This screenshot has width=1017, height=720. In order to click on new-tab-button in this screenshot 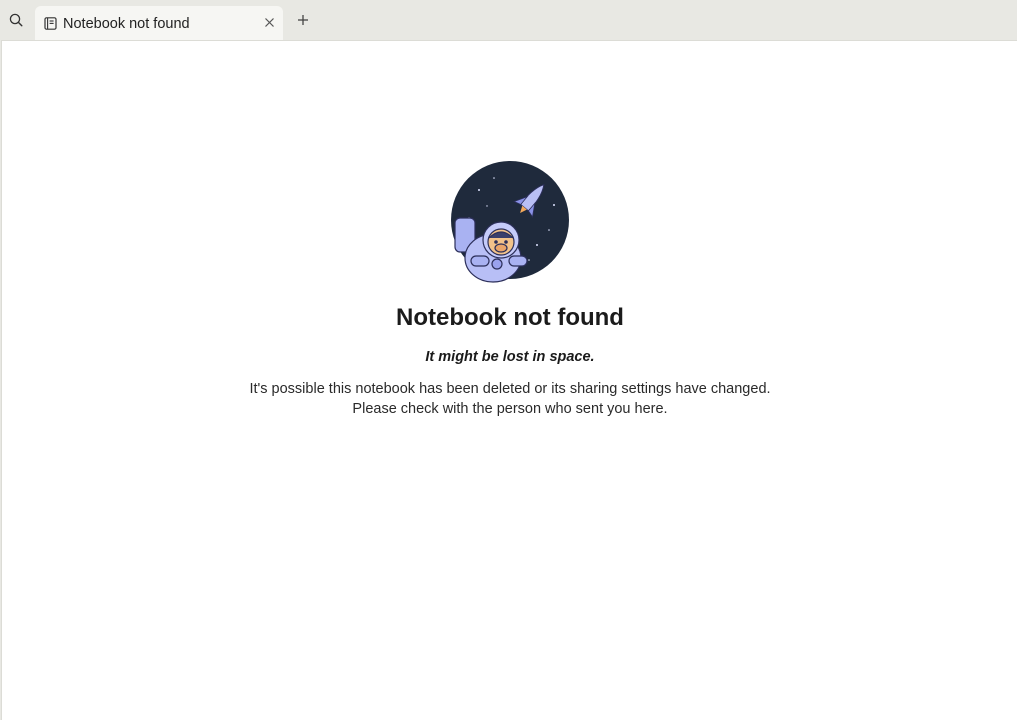, I will do `click(303, 20)`.